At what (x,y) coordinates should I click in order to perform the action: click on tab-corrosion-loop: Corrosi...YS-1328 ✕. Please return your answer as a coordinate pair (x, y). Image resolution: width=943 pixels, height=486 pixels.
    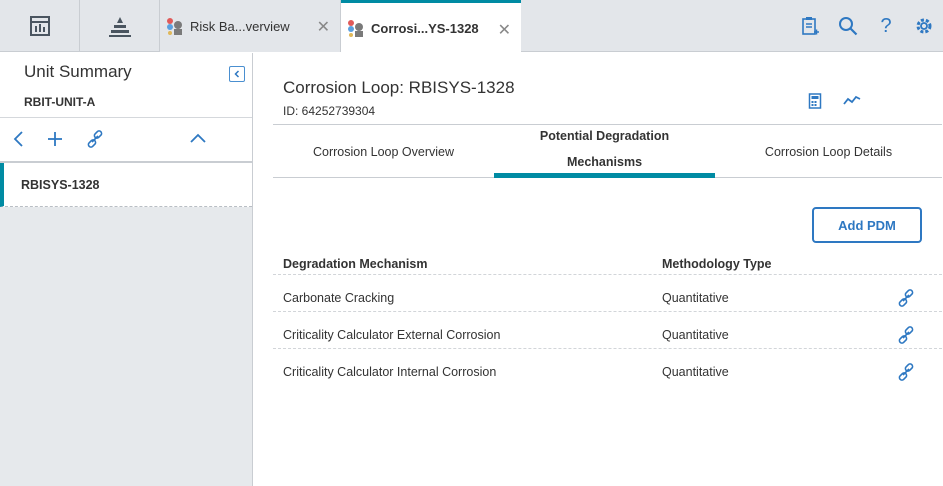
    Looking at the image, I should click on (431, 26).